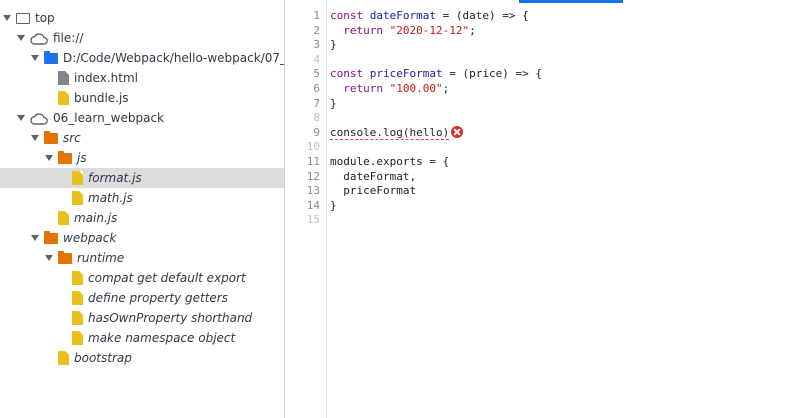  I want to click on code-token-rest: priceFormat, so click(373, 191).